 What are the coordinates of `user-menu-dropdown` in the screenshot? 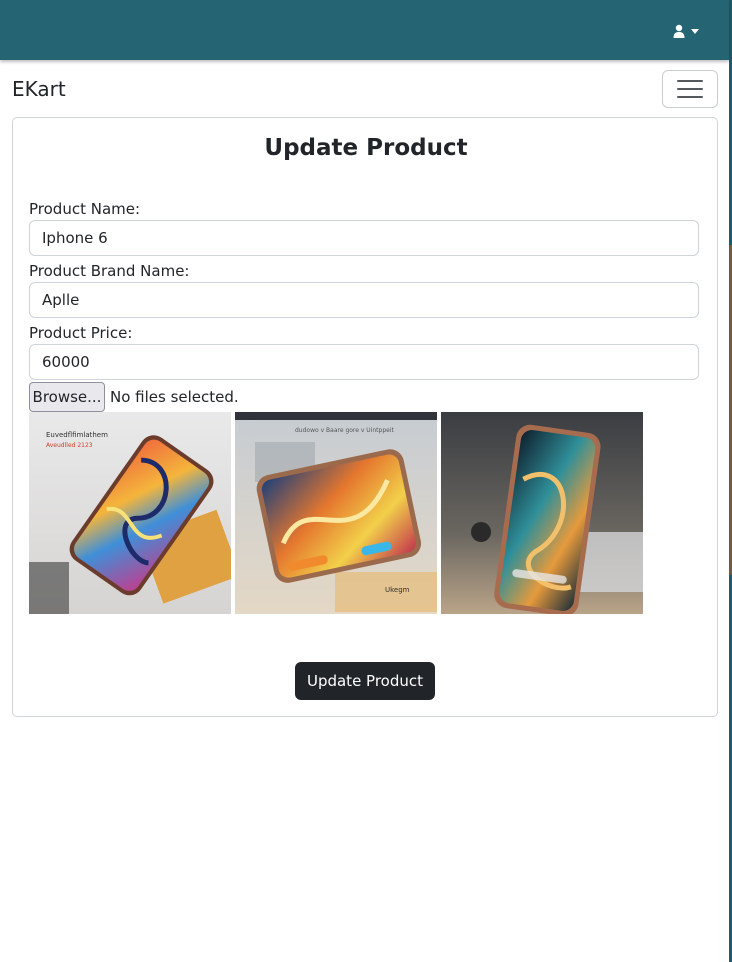 It's located at (686, 31).